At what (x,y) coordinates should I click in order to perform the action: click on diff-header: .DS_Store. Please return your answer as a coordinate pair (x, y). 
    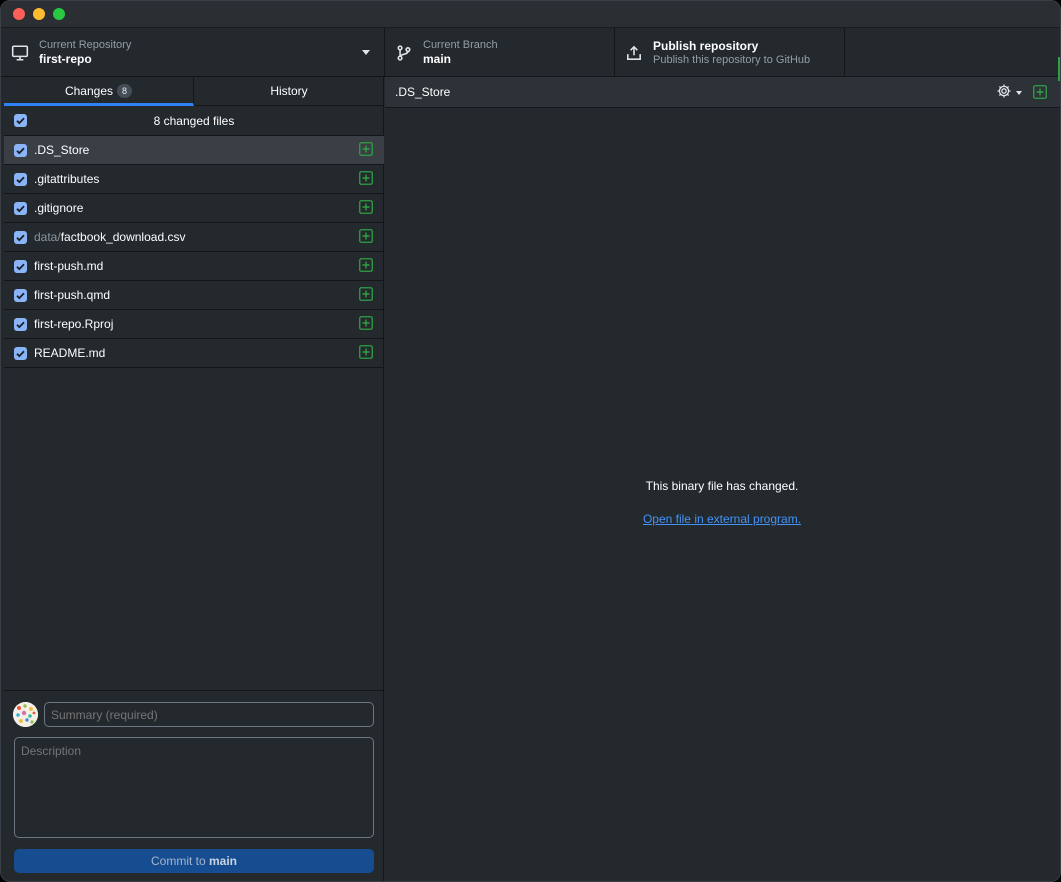
    Looking at the image, I should click on (722, 92).